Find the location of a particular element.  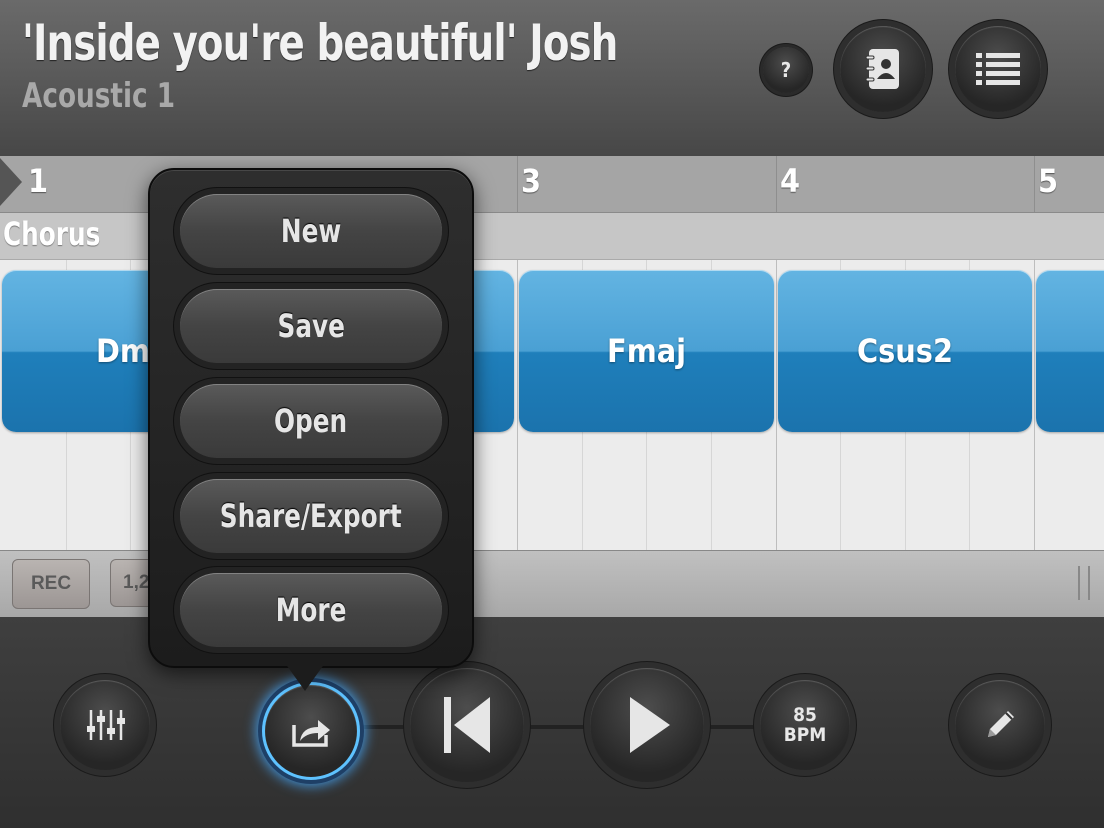

bar-number-5: 5 is located at coordinates (1048, 181).